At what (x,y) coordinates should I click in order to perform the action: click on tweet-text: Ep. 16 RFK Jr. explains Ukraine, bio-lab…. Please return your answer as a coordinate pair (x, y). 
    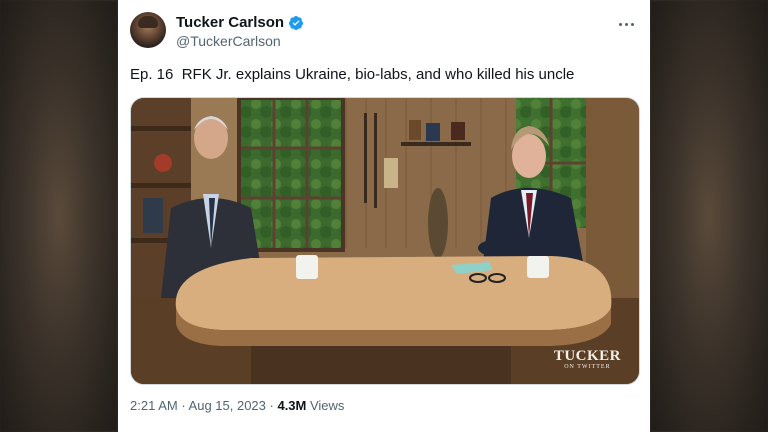
    Looking at the image, I should click on (352, 74).